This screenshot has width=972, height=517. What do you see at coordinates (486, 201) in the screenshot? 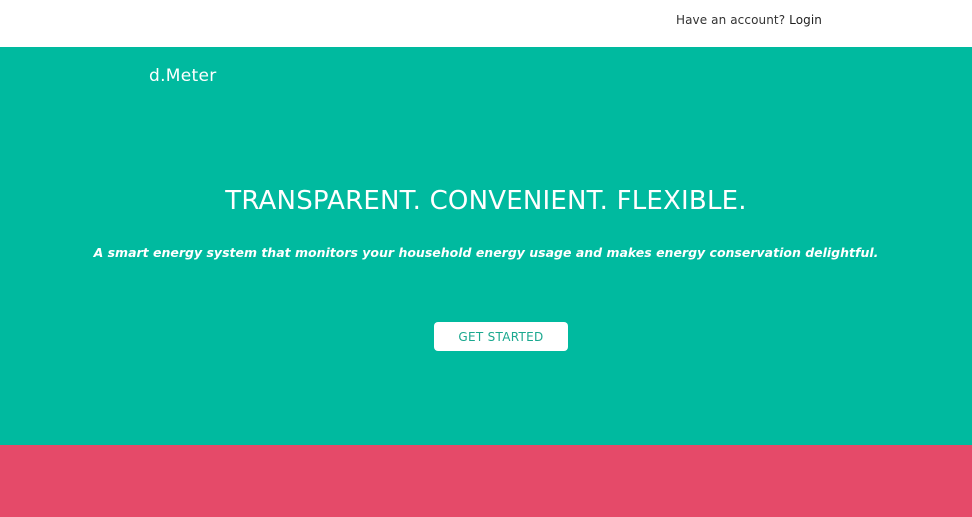
I see `hero-headline: TRANSPARENT. CONVENIENT. FLEXIBLE.` at bounding box center [486, 201].